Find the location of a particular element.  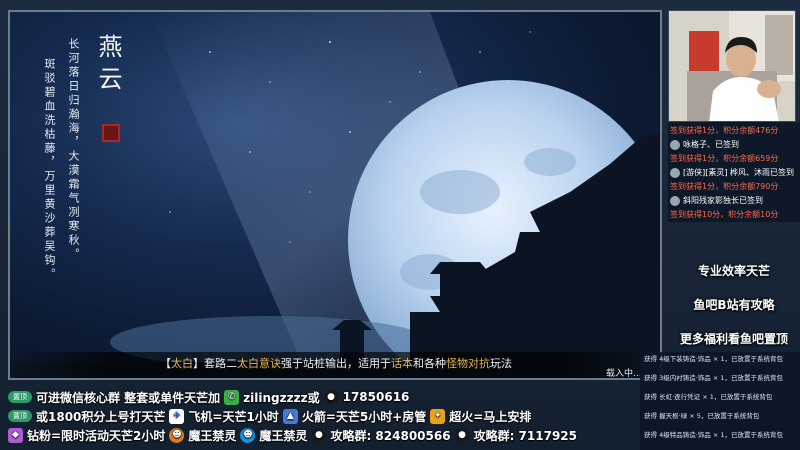

tip-text-3: 和各种 is located at coordinates (429, 363).